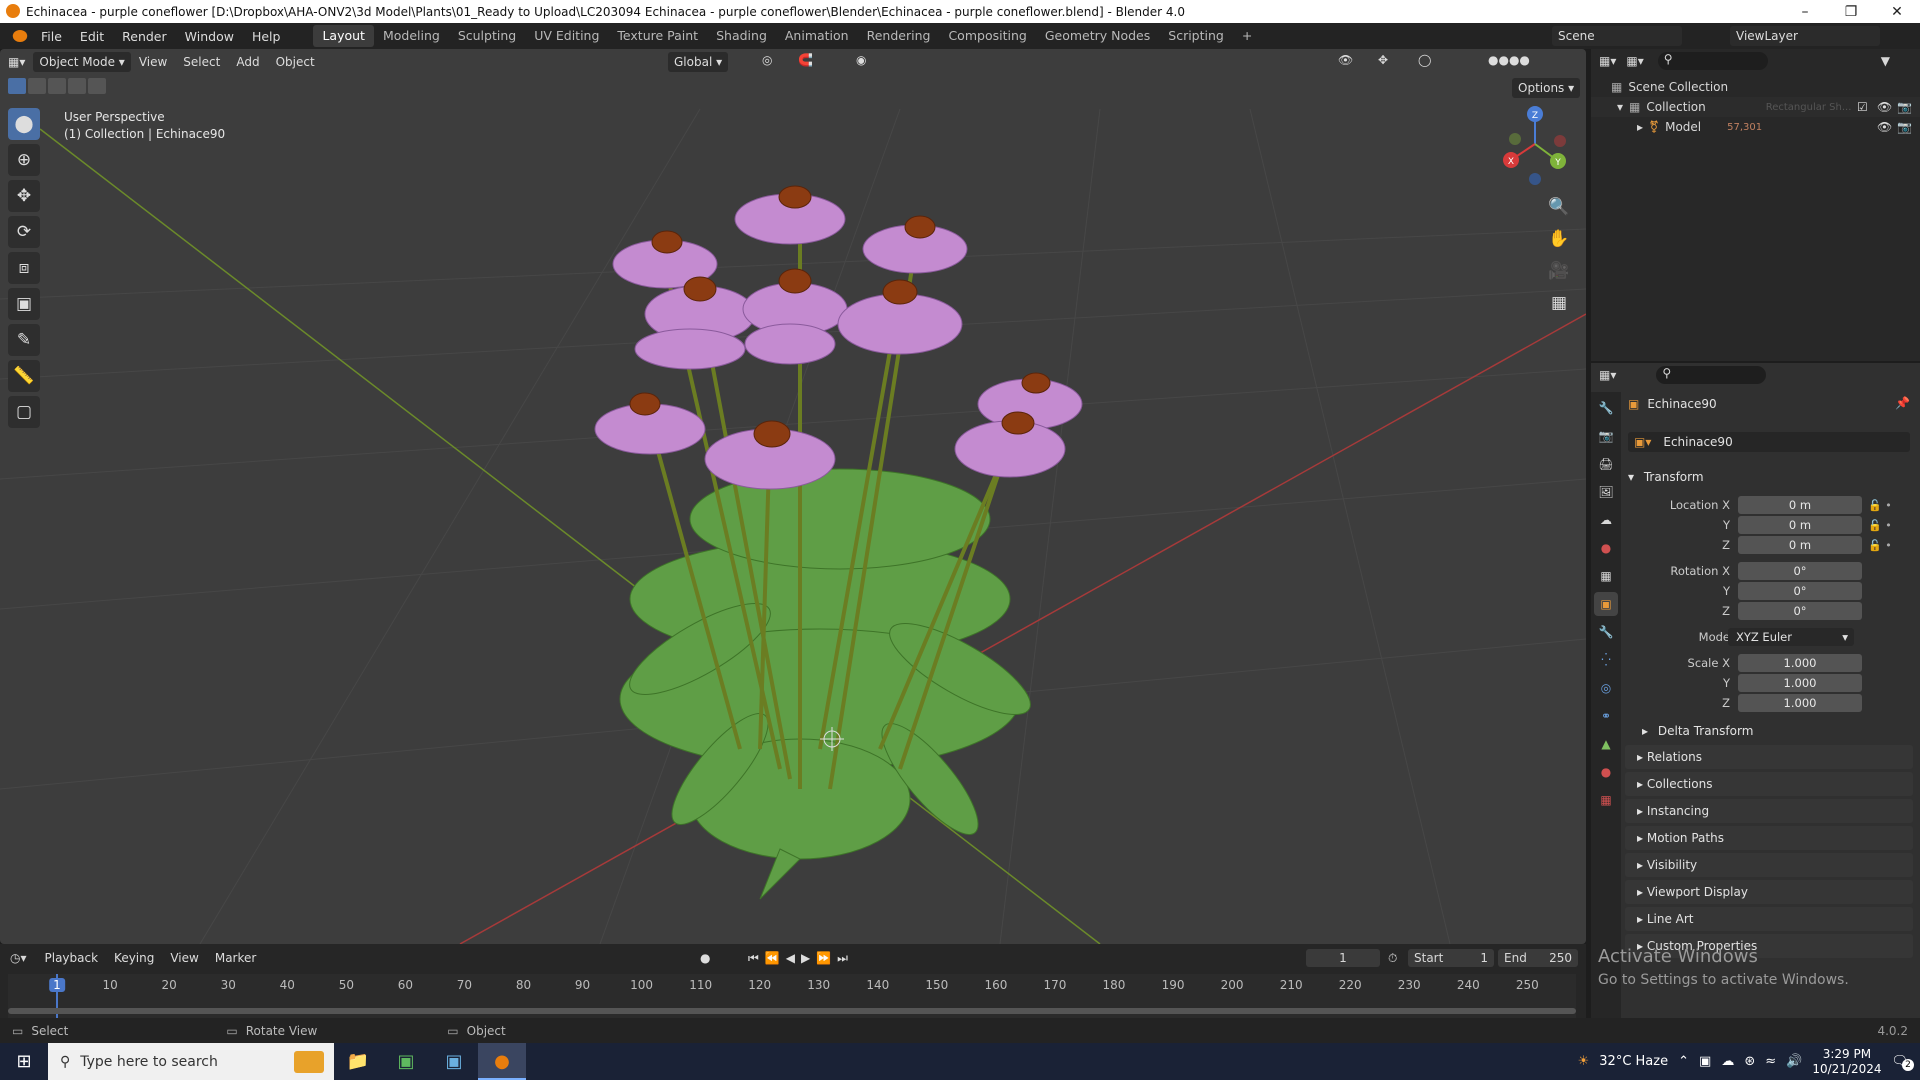 This screenshot has width=1920, height=1080. I want to click on rotation-mode-dropdown: XYZ Euler ▾, so click(1791, 637).